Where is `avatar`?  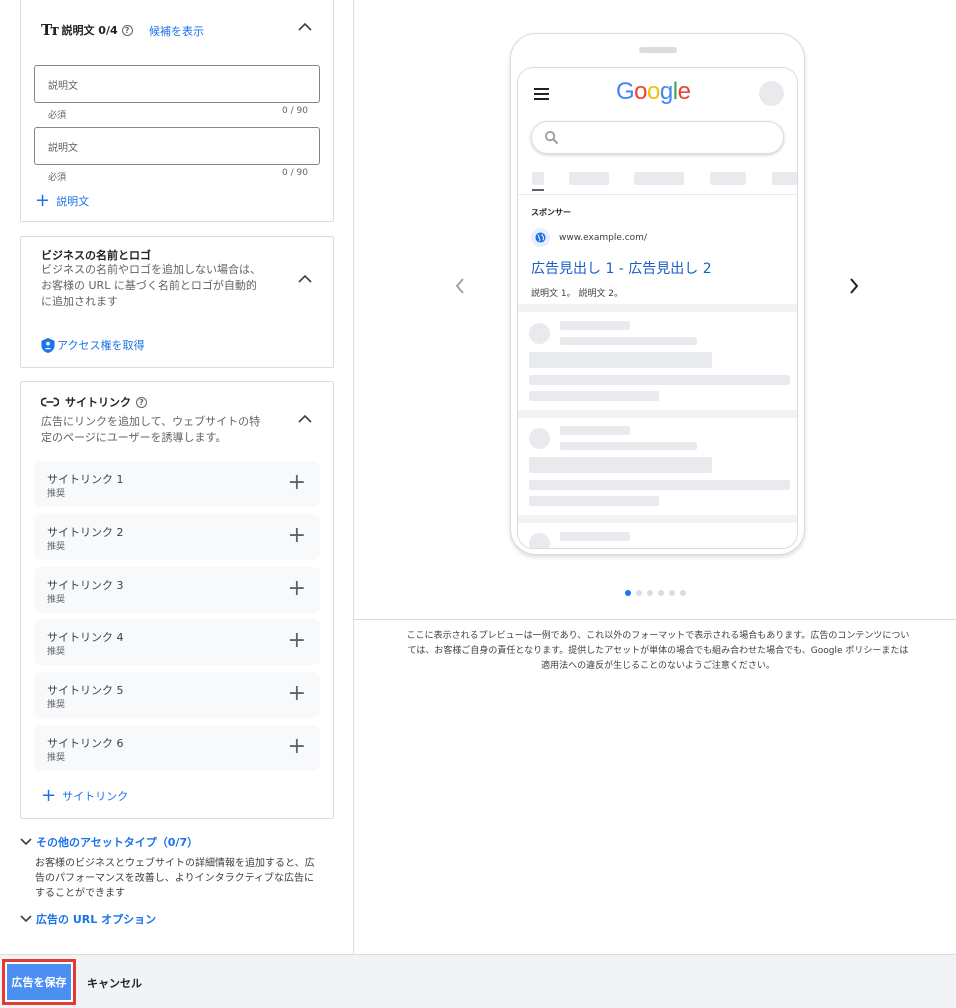 avatar is located at coordinates (771, 93).